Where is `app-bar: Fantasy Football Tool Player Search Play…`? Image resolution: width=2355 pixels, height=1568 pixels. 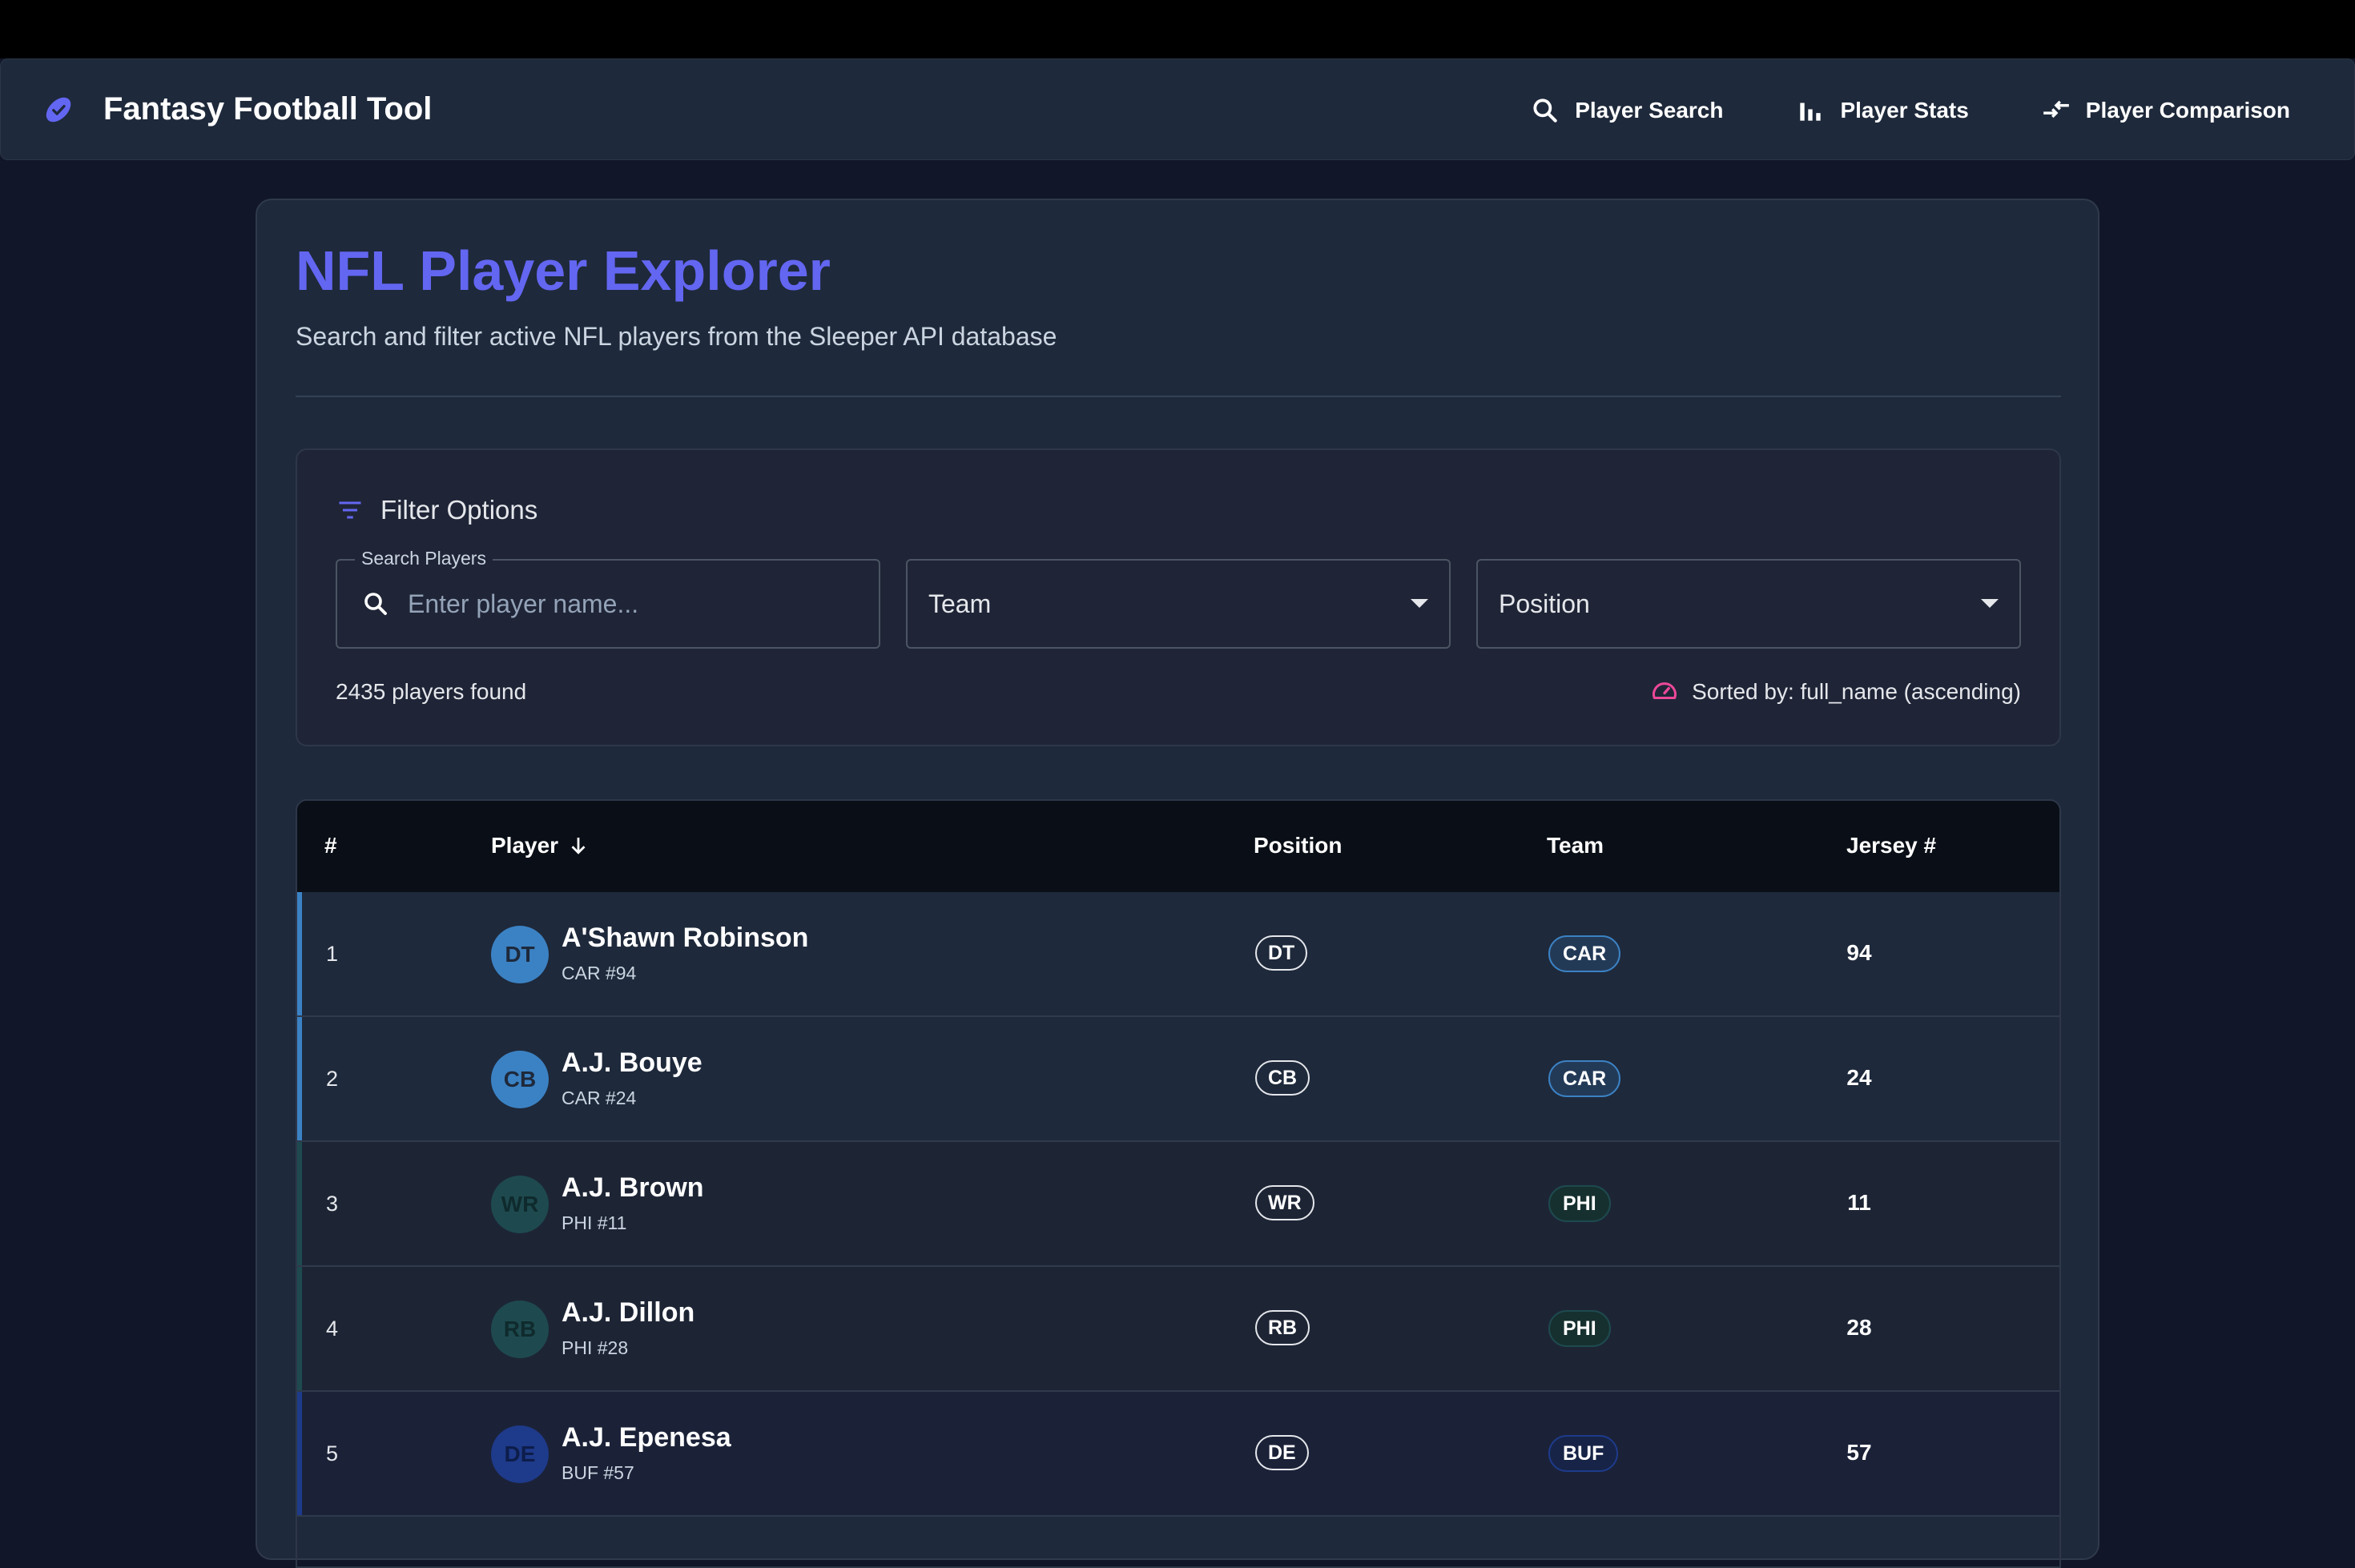
app-bar: Fantasy Football Tool Player Search Play… is located at coordinates (1177, 109).